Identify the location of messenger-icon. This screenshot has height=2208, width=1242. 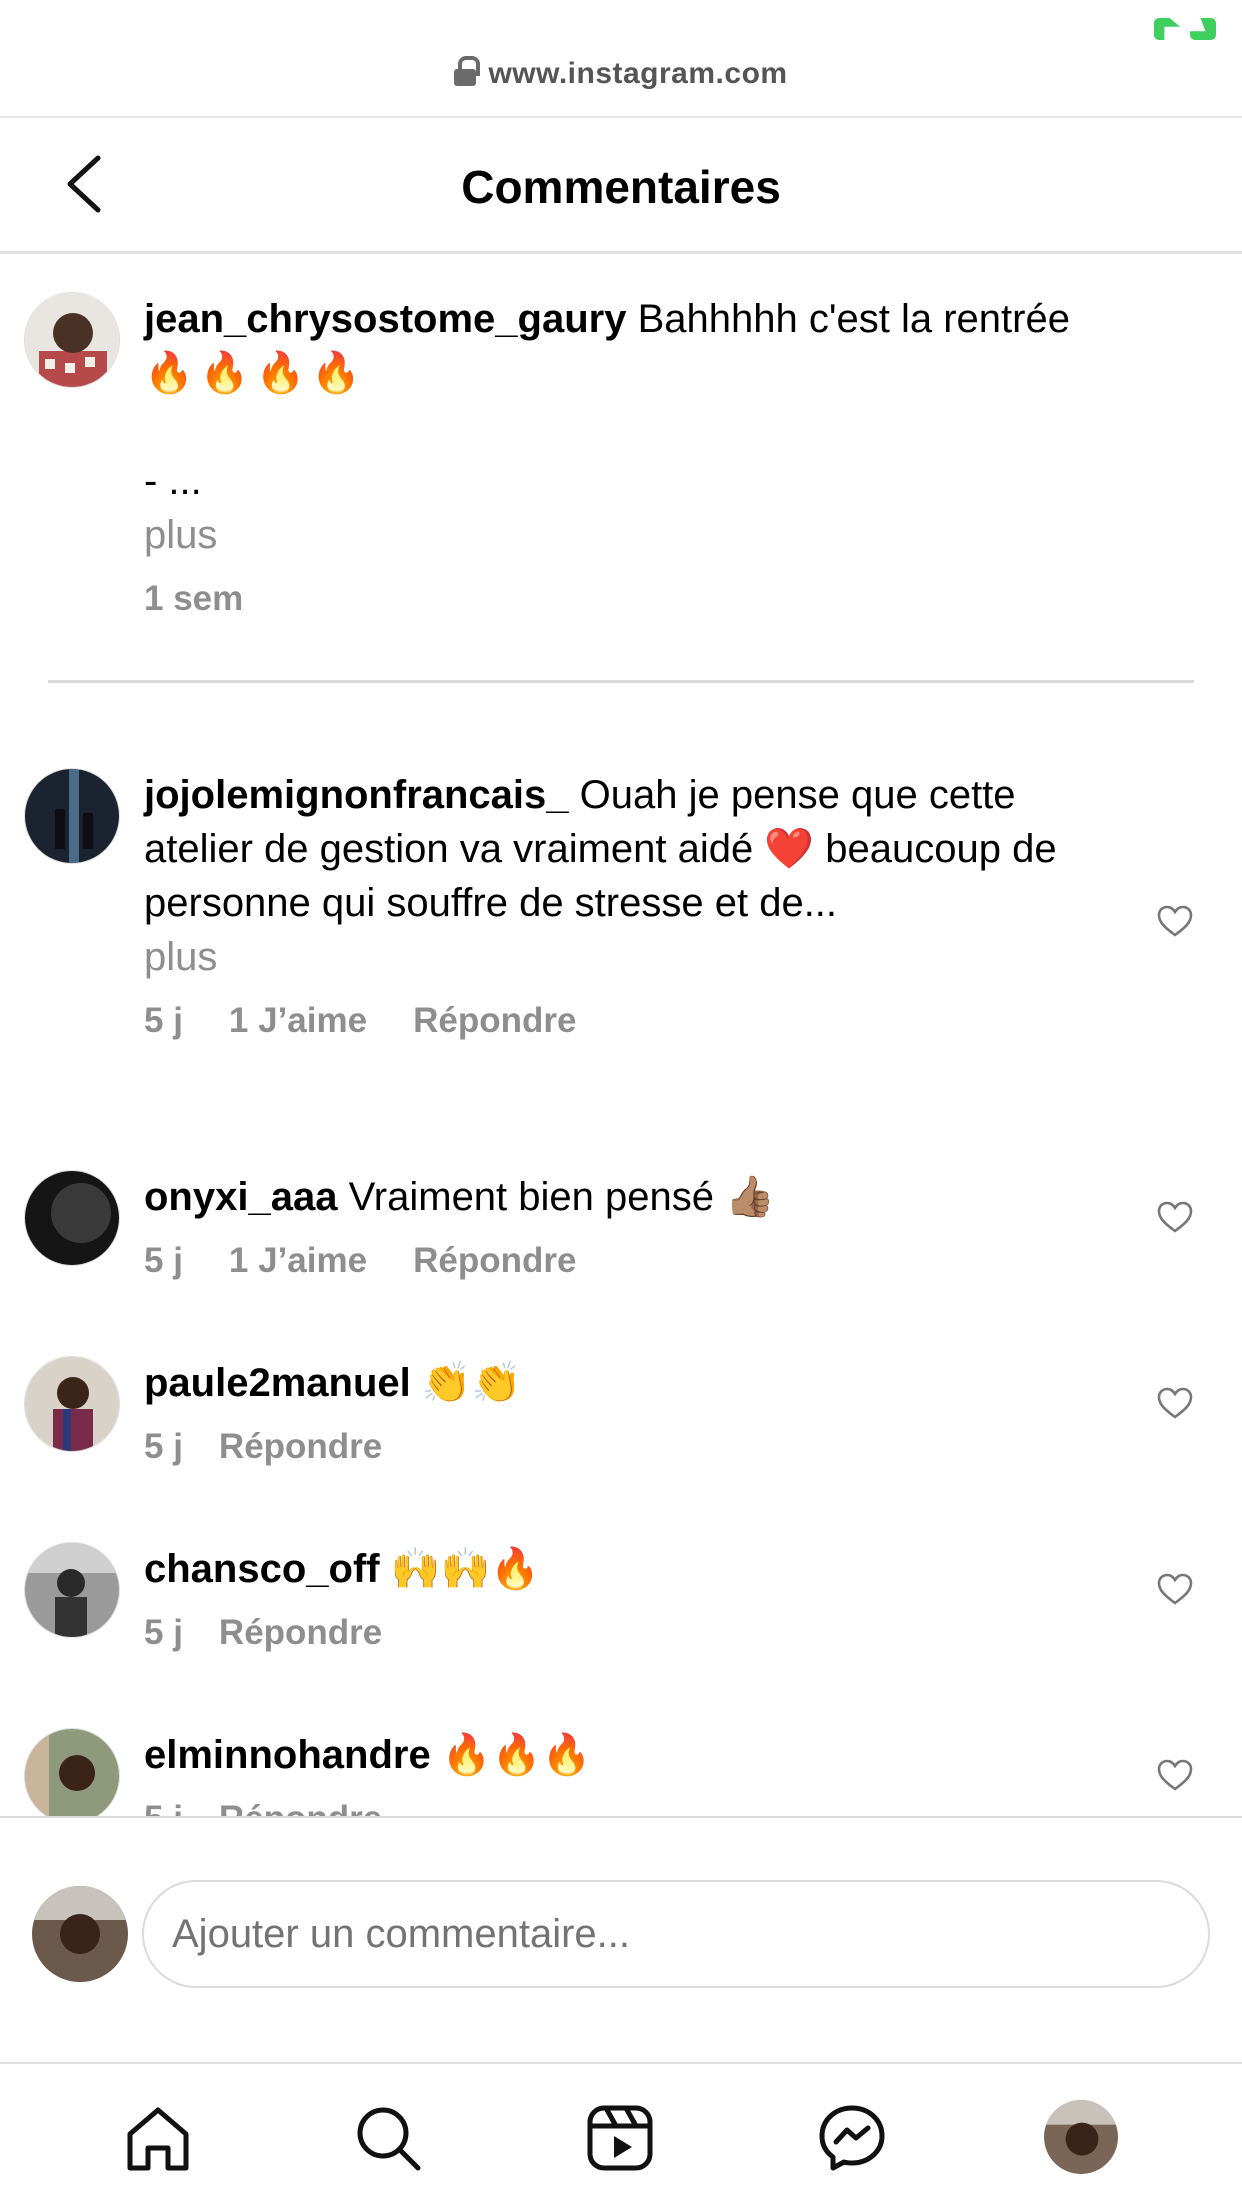
(852, 2138).